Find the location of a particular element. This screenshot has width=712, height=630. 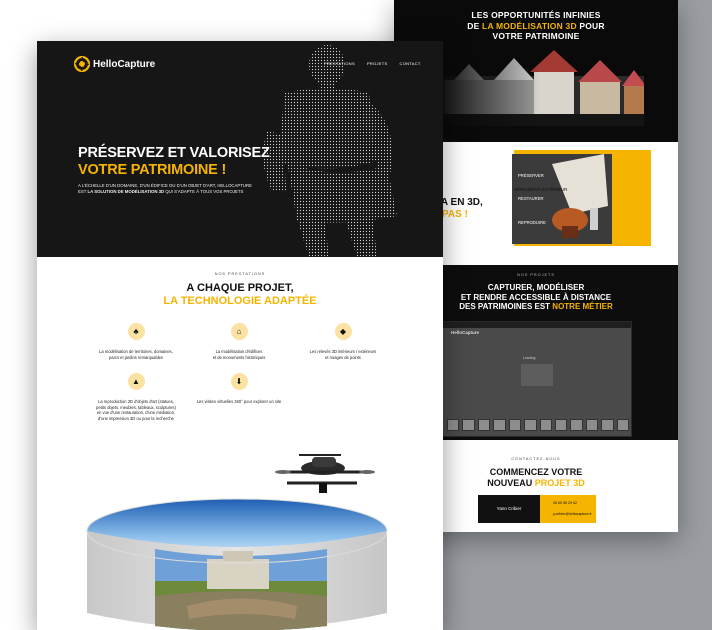

shapes-icon: ▲ is located at coordinates (136, 381).